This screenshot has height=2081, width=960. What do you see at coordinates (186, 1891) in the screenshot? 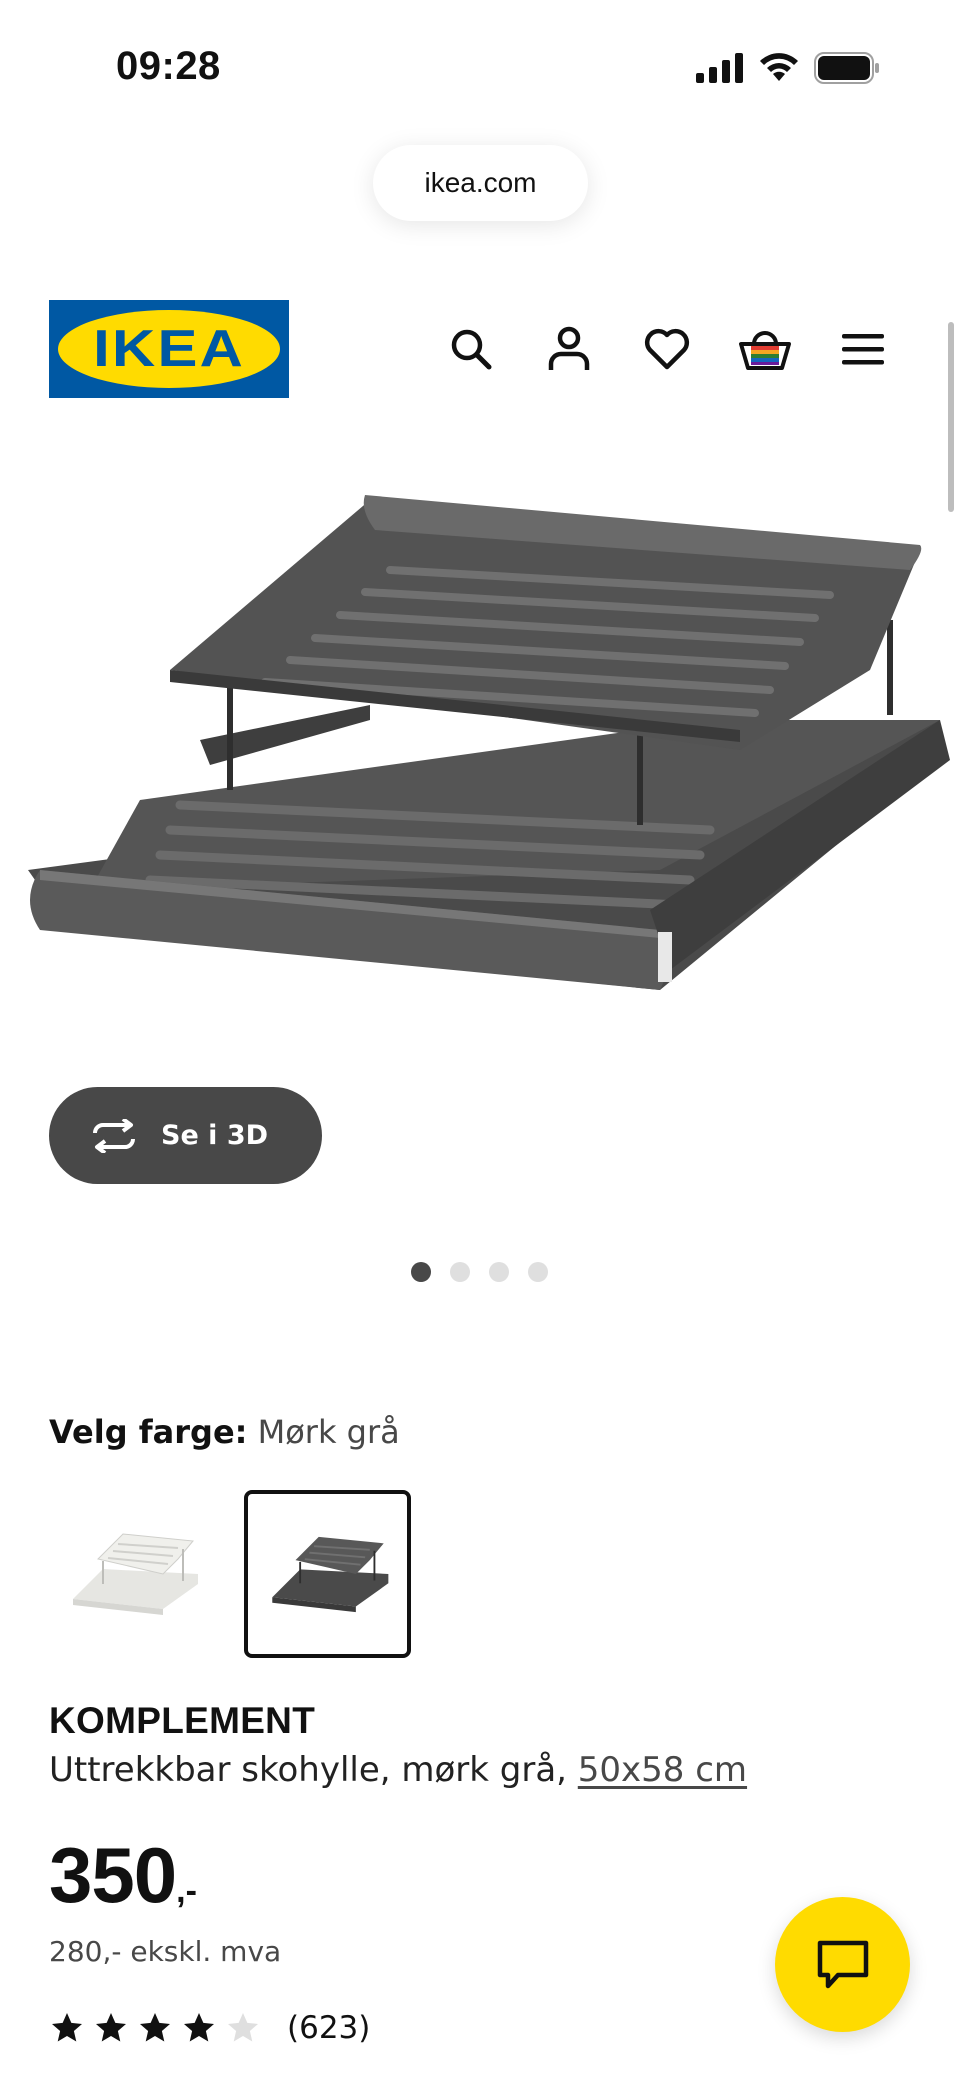
I see `price-suffix: ,-` at bounding box center [186, 1891].